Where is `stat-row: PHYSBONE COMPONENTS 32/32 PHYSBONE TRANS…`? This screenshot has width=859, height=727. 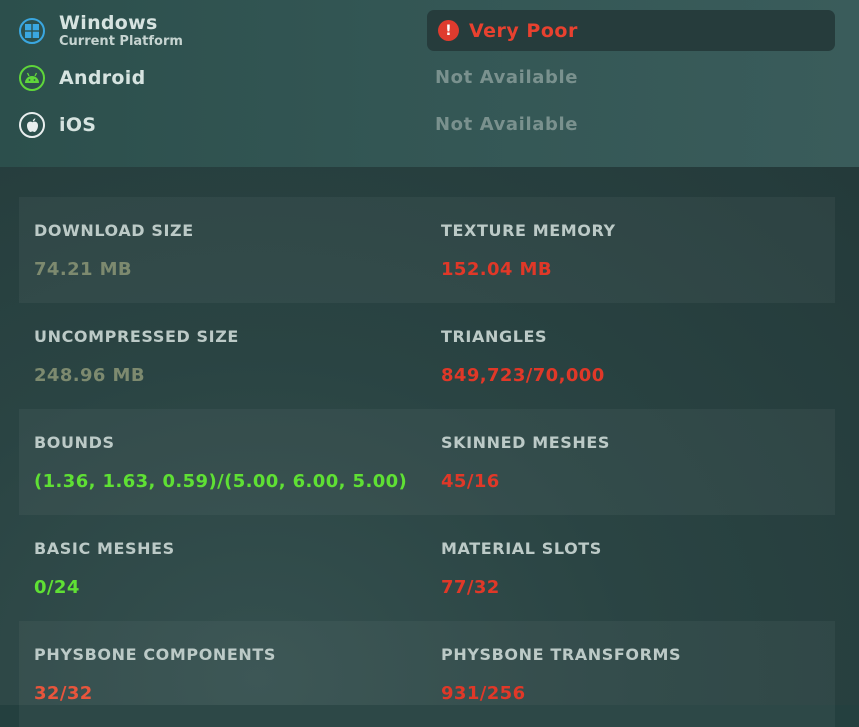 stat-row: PHYSBONE COMPONENTS 32/32 PHYSBONE TRANS… is located at coordinates (427, 674).